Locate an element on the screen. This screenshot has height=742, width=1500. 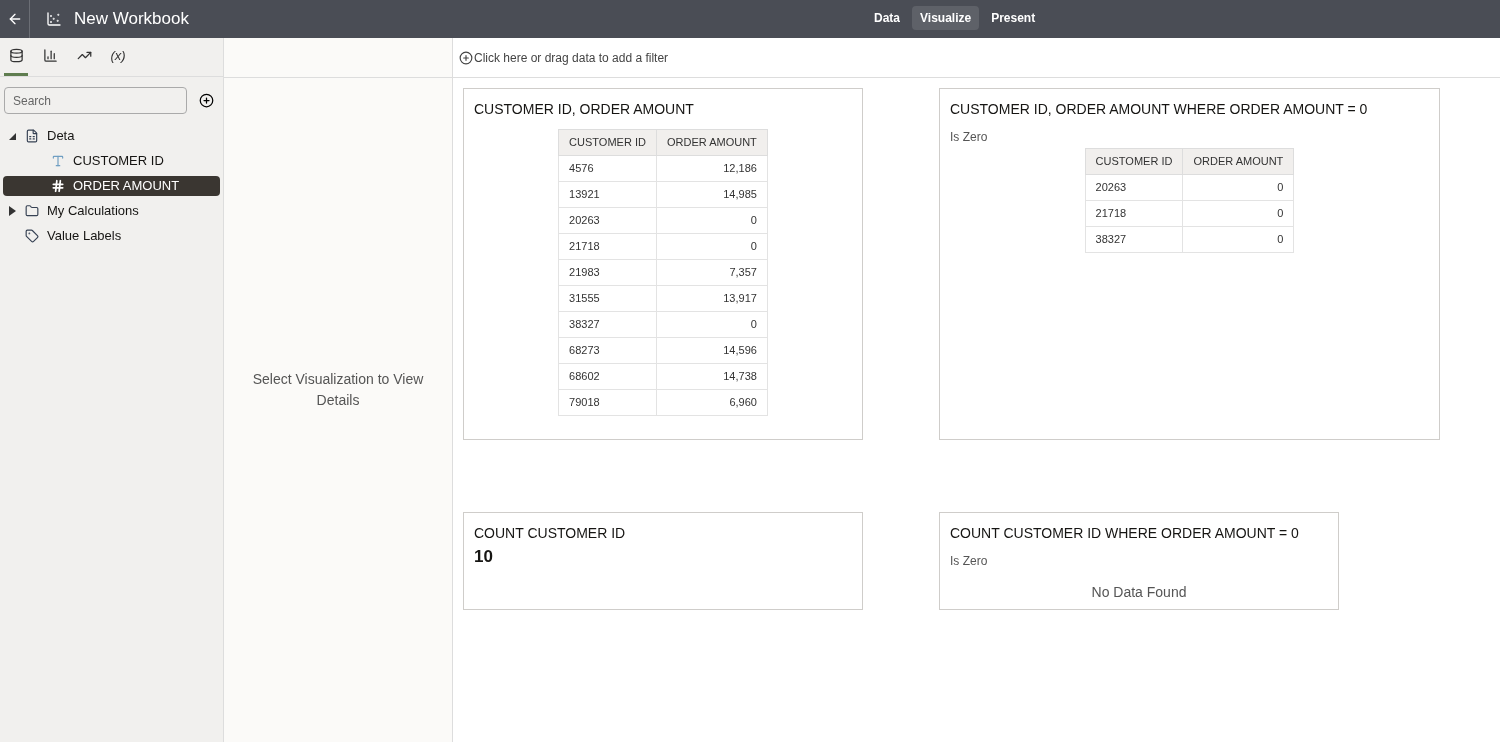
table-cell: 68602 is located at coordinates (607, 376).